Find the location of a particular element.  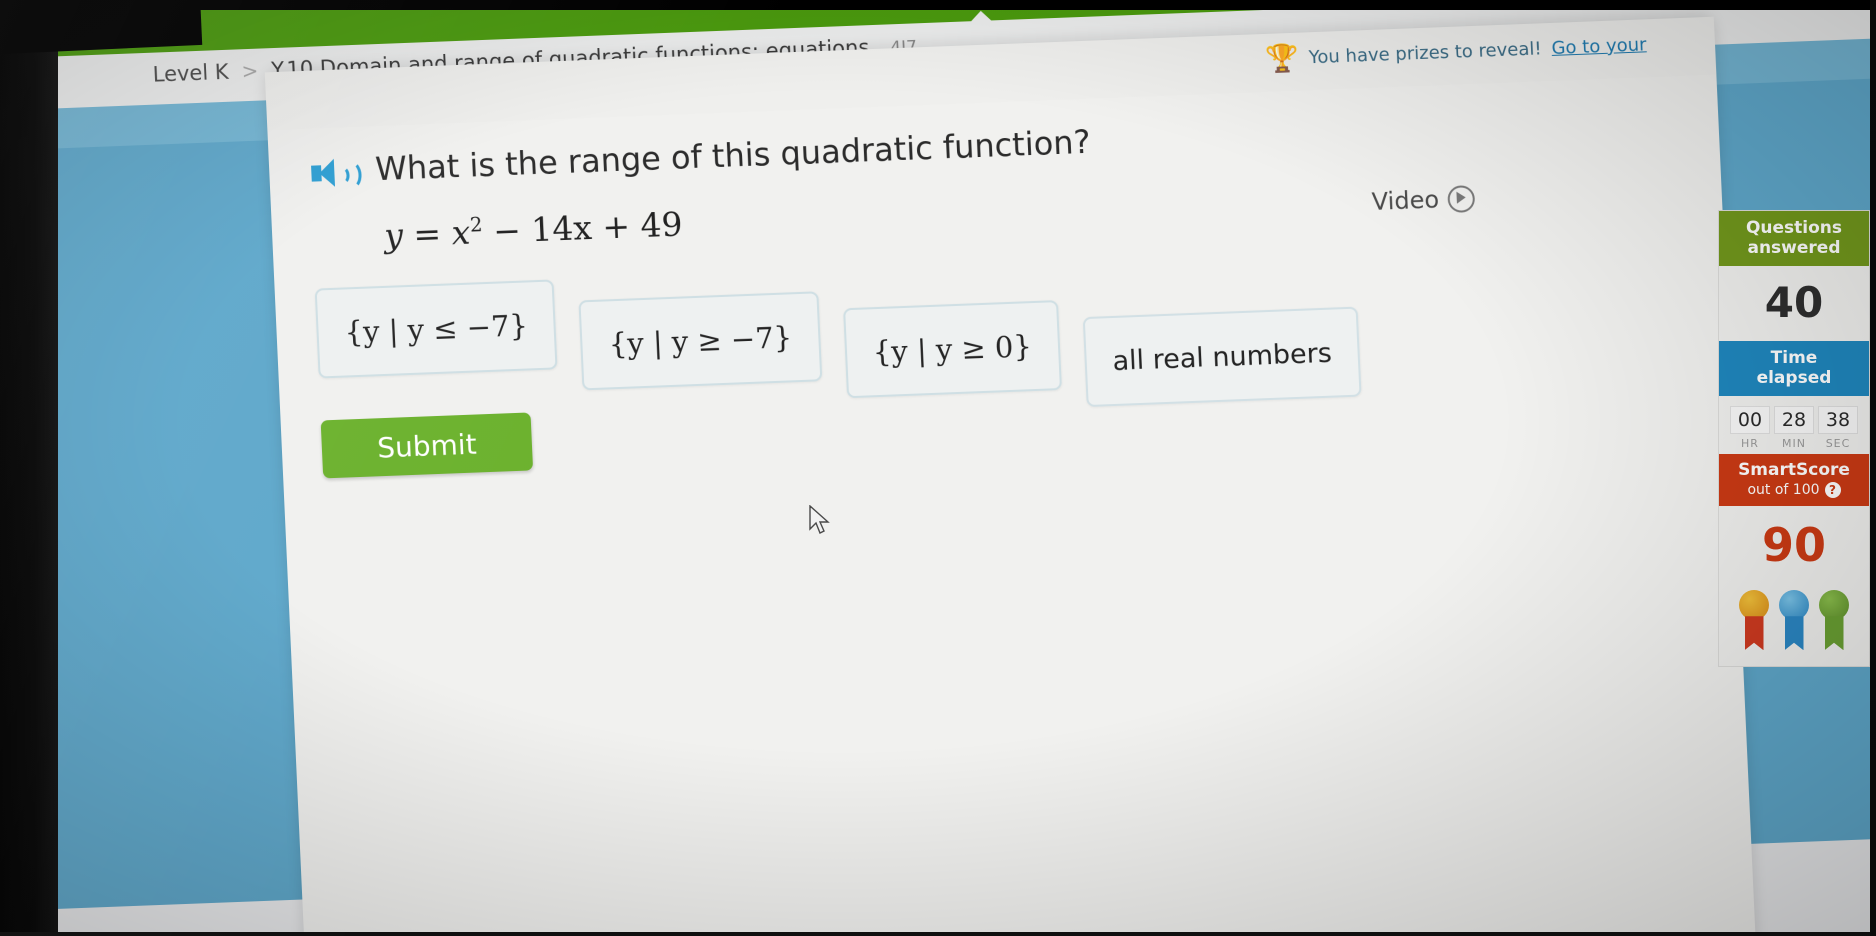

answer-choice-3: {y | y ≥ 0} is located at coordinates (952, 349).